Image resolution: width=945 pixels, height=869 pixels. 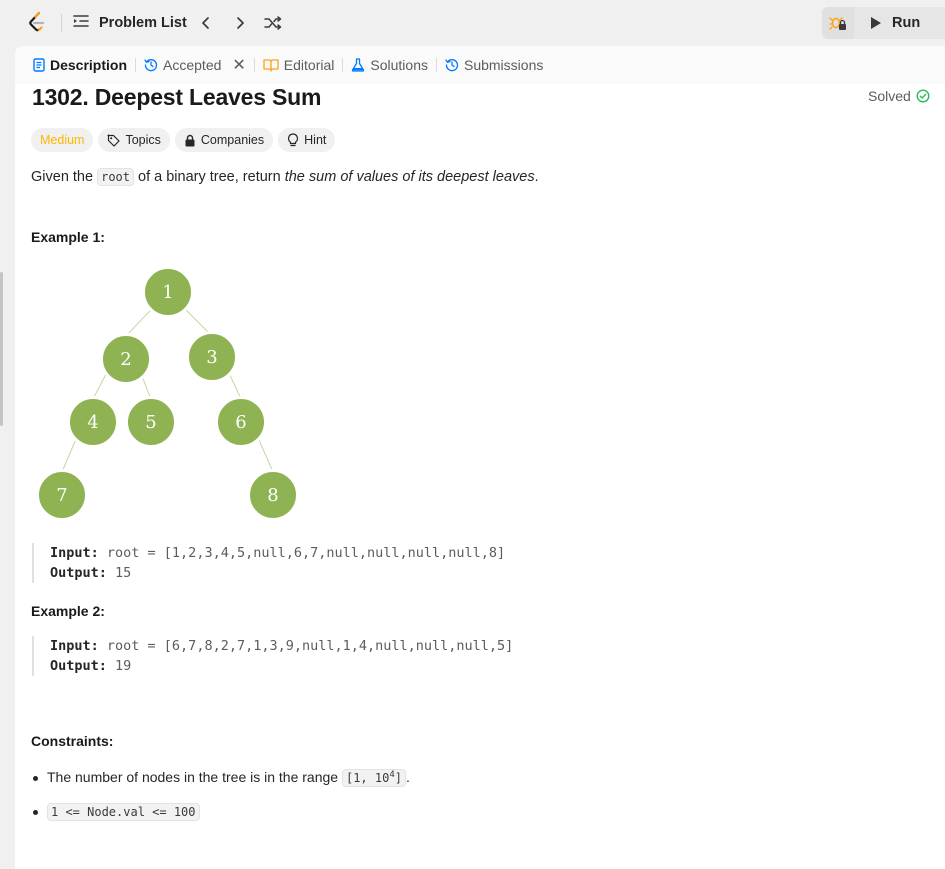 What do you see at coordinates (81, 23) in the screenshot?
I see `list-indent-icon` at bounding box center [81, 23].